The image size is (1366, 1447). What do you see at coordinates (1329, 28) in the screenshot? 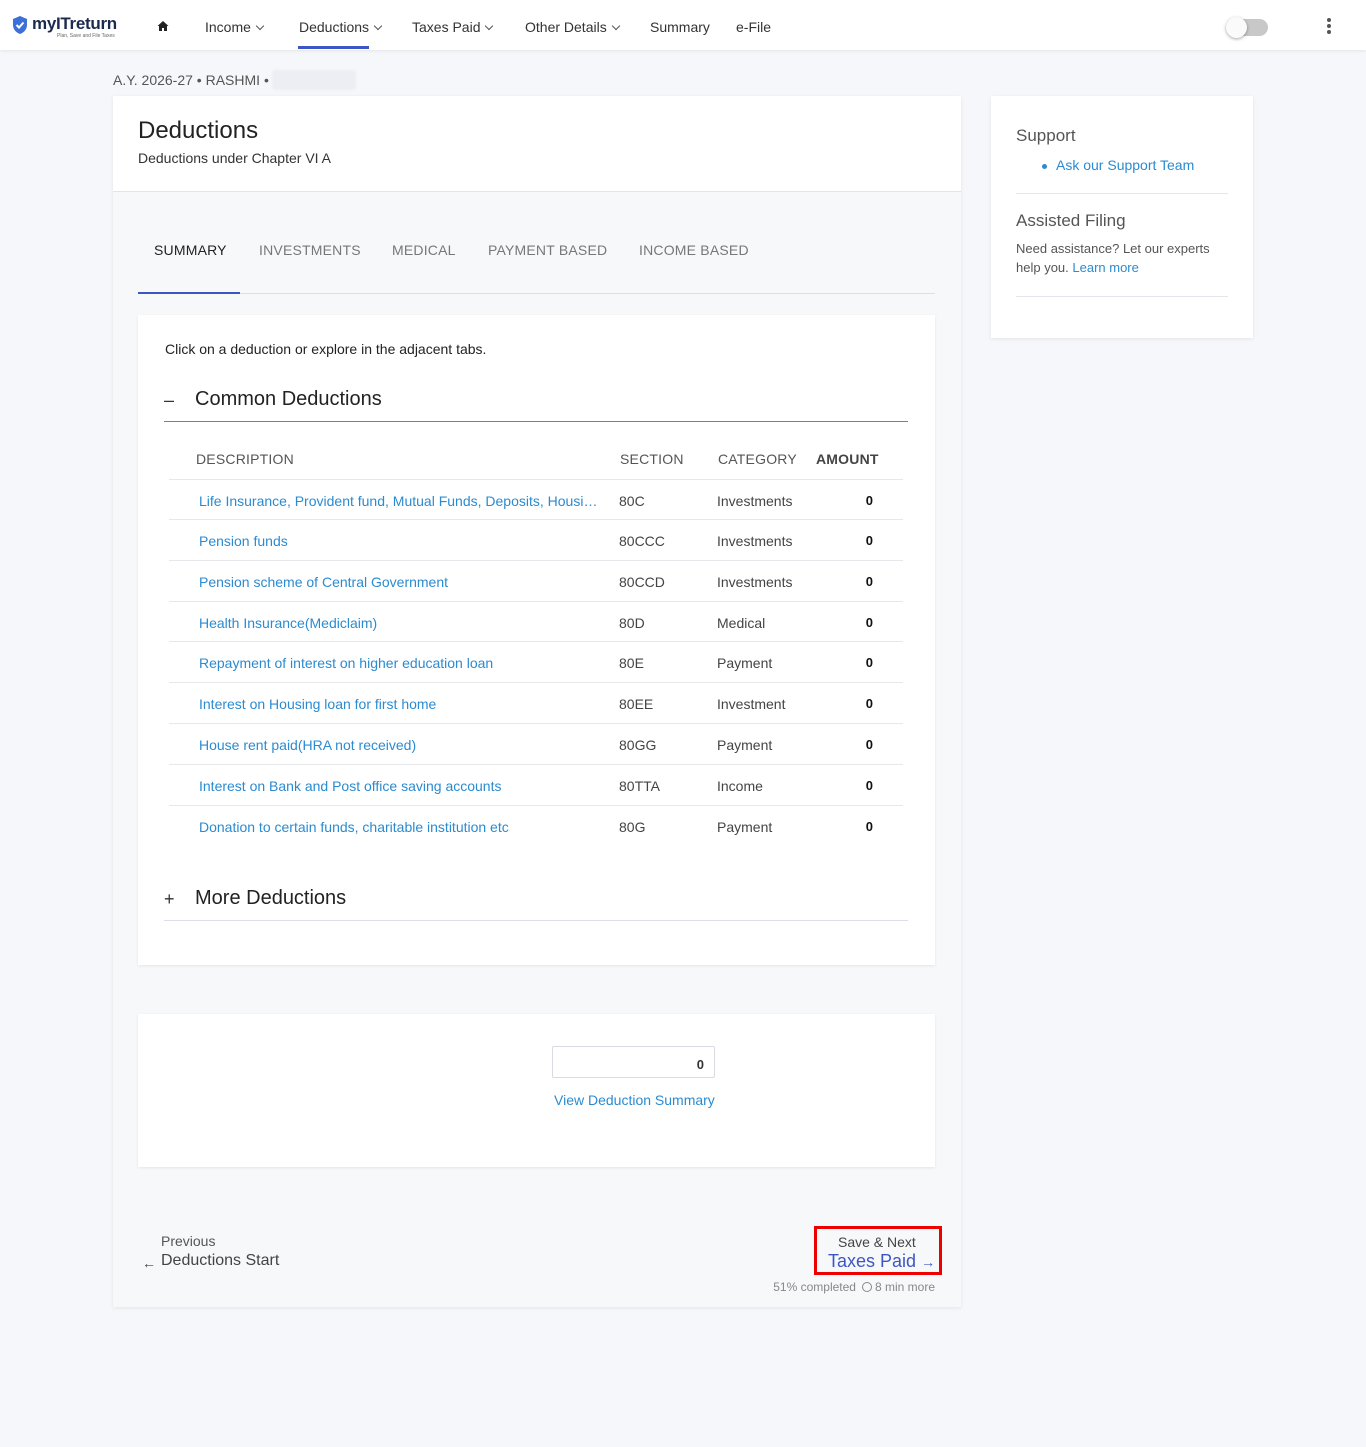
I see `more-options-icon` at bounding box center [1329, 28].